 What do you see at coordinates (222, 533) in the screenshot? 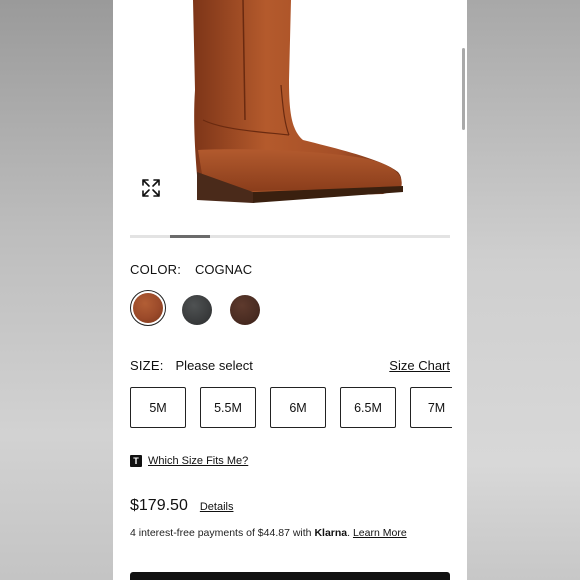
I see `klarna-text: 4 interest-free payments of $44.87 with` at bounding box center [222, 533].